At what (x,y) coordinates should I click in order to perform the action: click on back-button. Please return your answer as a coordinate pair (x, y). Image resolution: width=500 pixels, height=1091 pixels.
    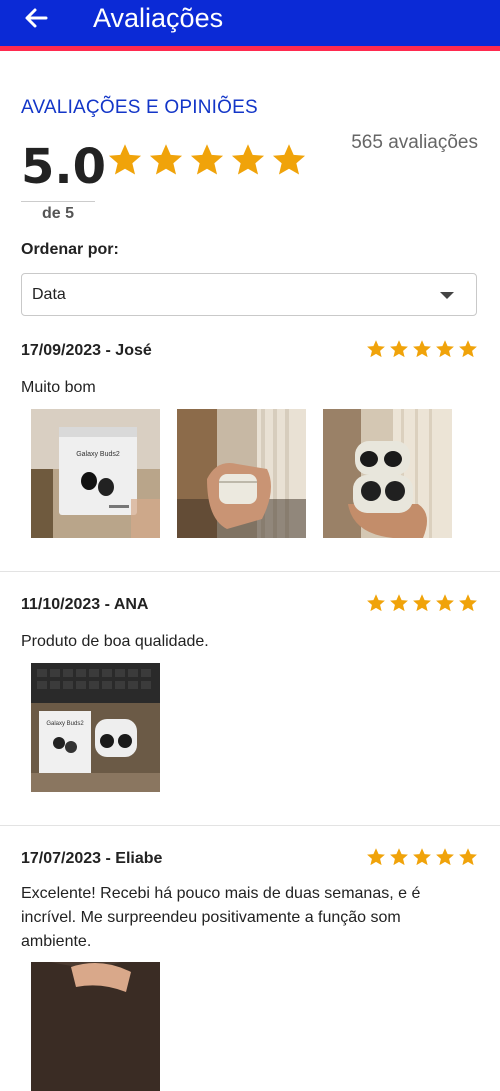
    Looking at the image, I should click on (36, 18).